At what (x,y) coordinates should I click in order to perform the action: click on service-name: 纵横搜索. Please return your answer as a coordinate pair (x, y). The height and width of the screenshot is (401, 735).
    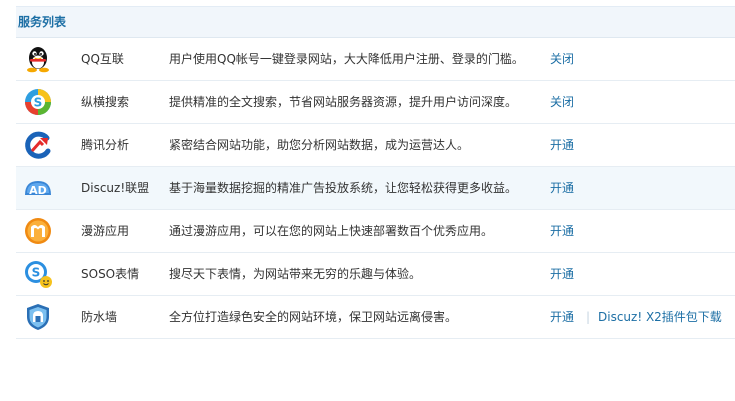
    Looking at the image, I should click on (105, 102).